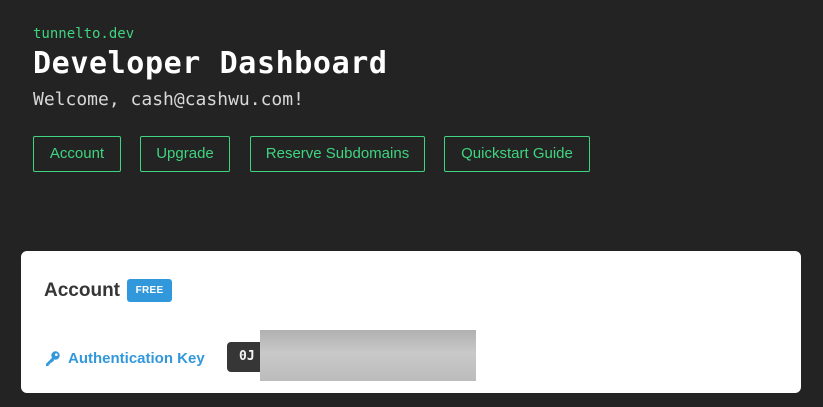  I want to click on brand-name: tunnelto.dev, so click(84, 34).